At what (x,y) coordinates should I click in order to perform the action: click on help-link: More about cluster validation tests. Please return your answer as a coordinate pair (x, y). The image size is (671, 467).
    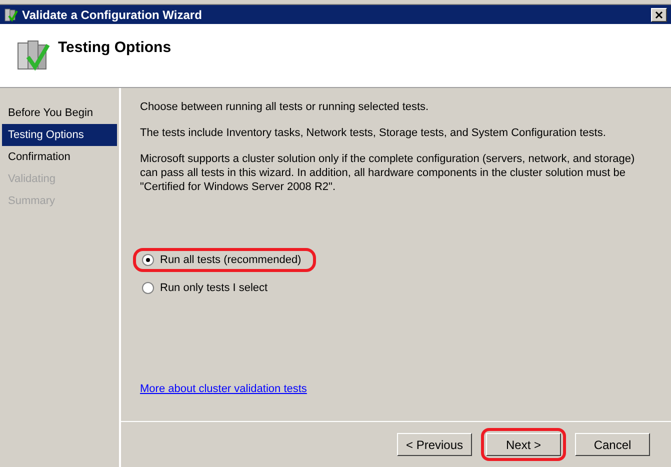
    Looking at the image, I should click on (223, 388).